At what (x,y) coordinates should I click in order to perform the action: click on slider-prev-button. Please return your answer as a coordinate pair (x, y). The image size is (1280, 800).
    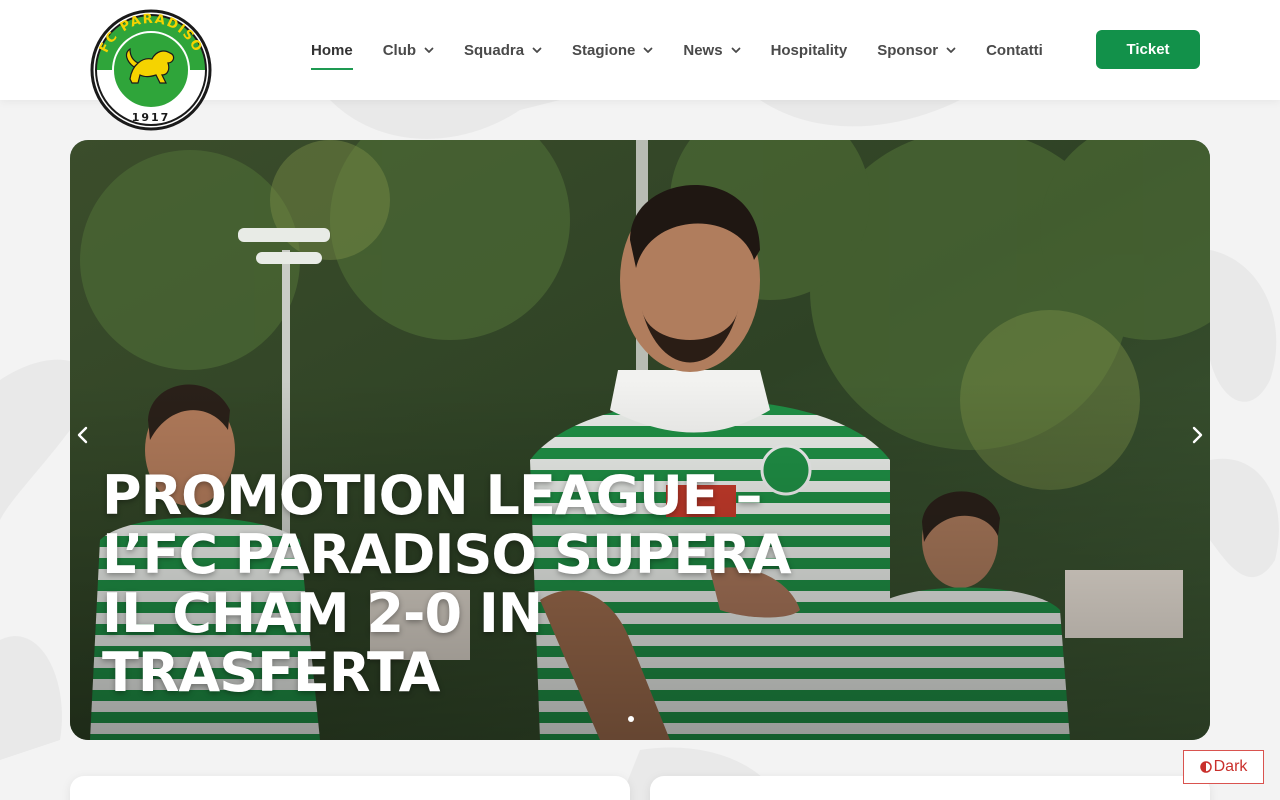
    Looking at the image, I should click on (83, 435).